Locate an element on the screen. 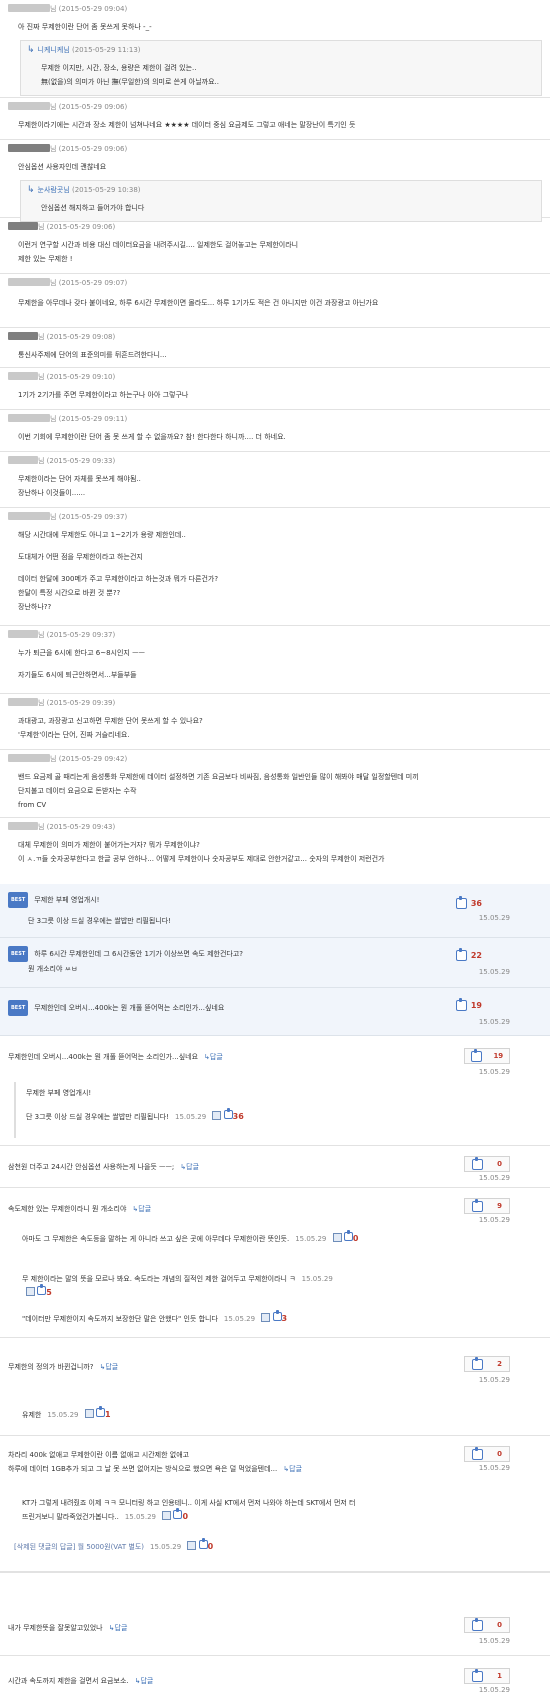 This screenshot has height=1707, width=550. list-comment: 시간과 속도까지 제한을 걸면서 요금보소. ↳답글 1 15.05.29 is located at coordinates (275, 1679).